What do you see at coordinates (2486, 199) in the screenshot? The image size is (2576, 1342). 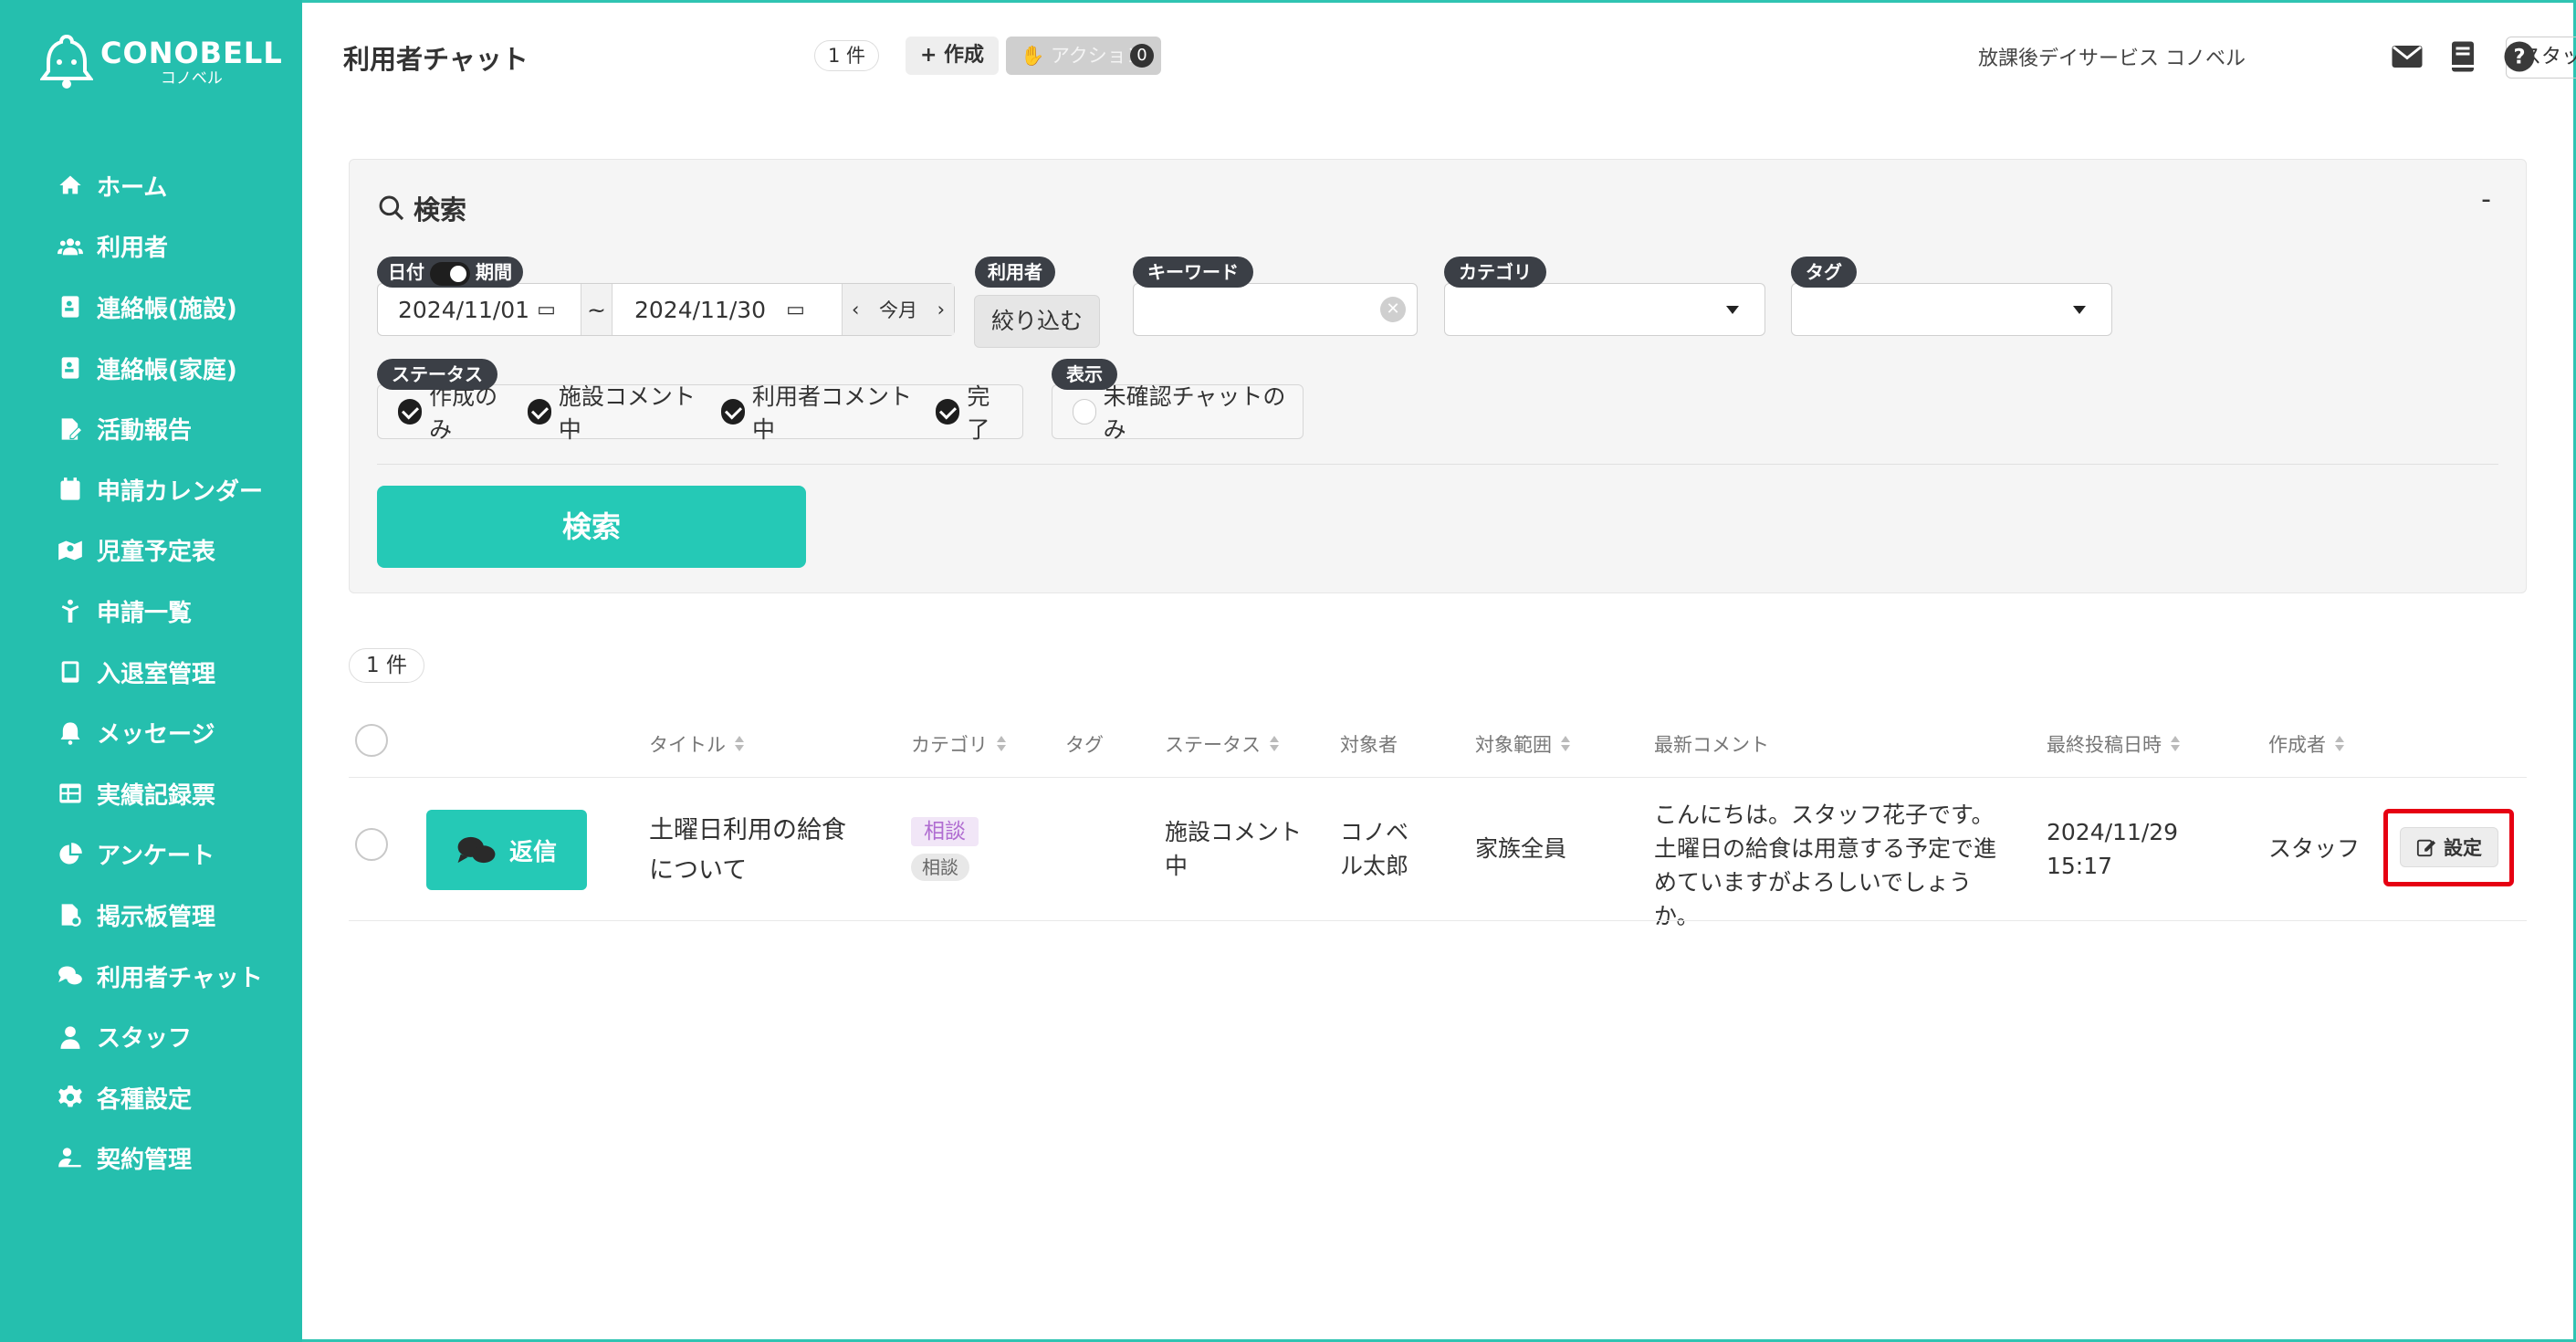 I see `collapse-button: -` at bounding box center [2486, 199].